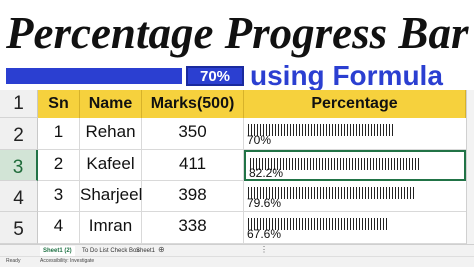 This screenshot has height=267, width=474. What do you see at coordinates (19, 228) in the screenshot?
I see `row-header-5: 5` at bounding box center [19, 228].